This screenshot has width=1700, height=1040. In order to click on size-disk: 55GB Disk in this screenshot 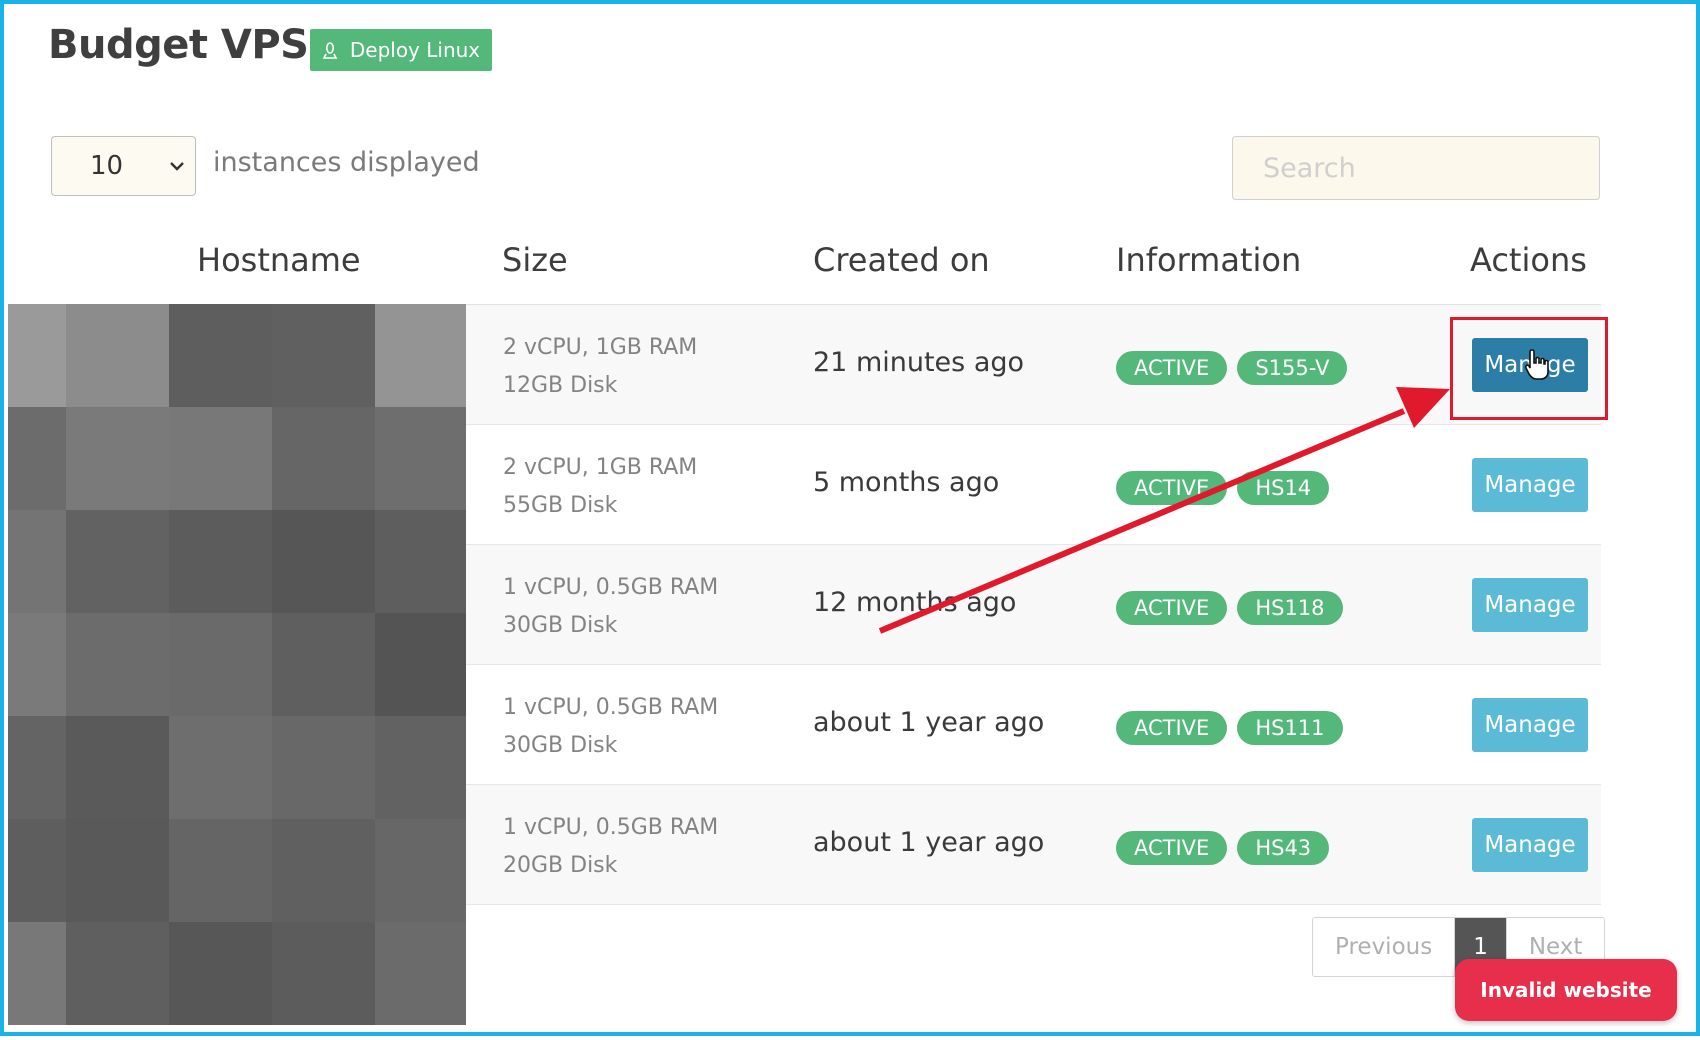, I will do `click(560, 505)`.